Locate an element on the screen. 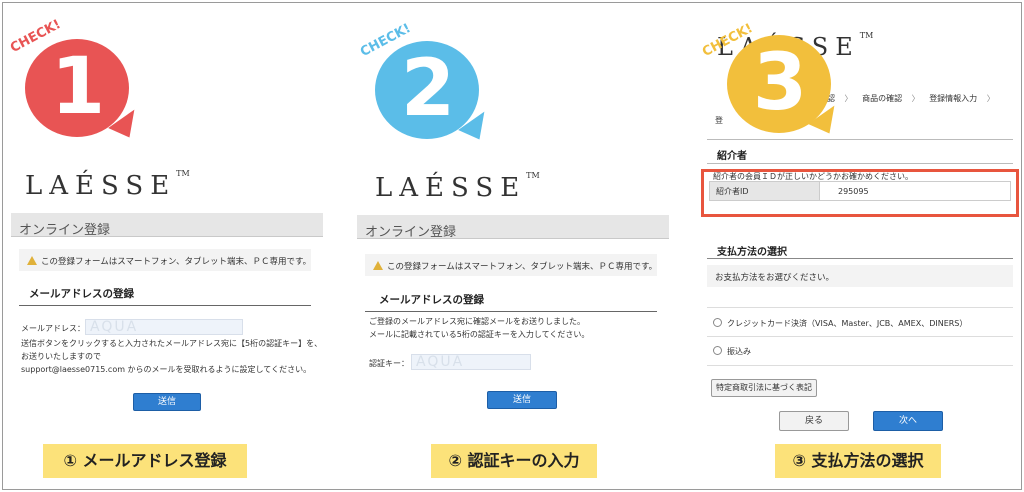 The image size is (1024, 492). breadcrumb-item-partial: 登 is located at coordinates (719, 120).